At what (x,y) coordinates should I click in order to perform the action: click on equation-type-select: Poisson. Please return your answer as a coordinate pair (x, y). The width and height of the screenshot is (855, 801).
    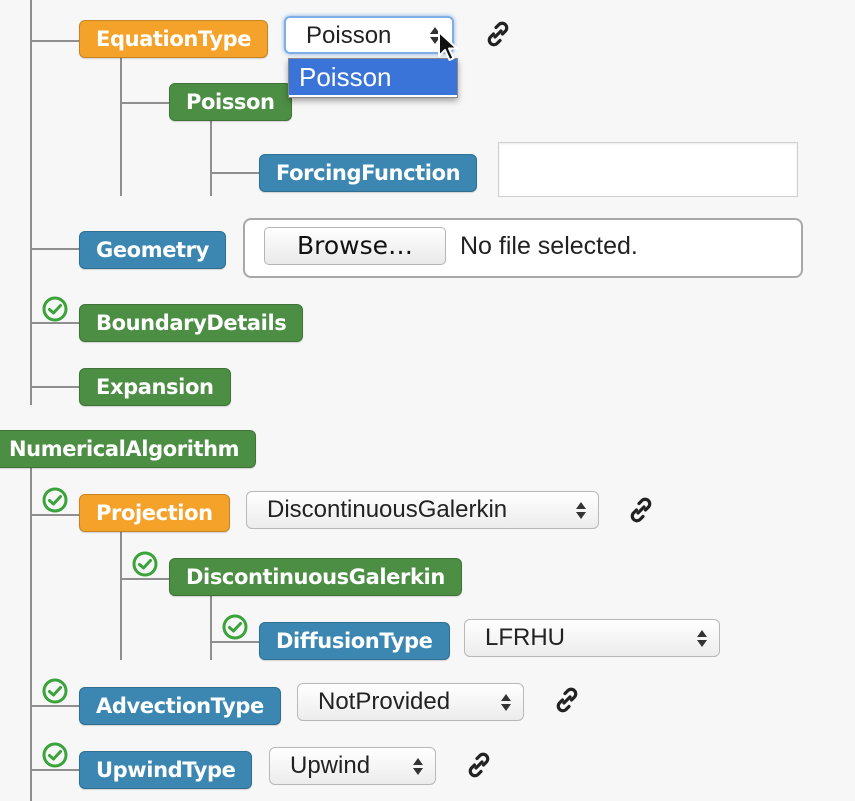
    Looking at the image, I should click on (369, 35).